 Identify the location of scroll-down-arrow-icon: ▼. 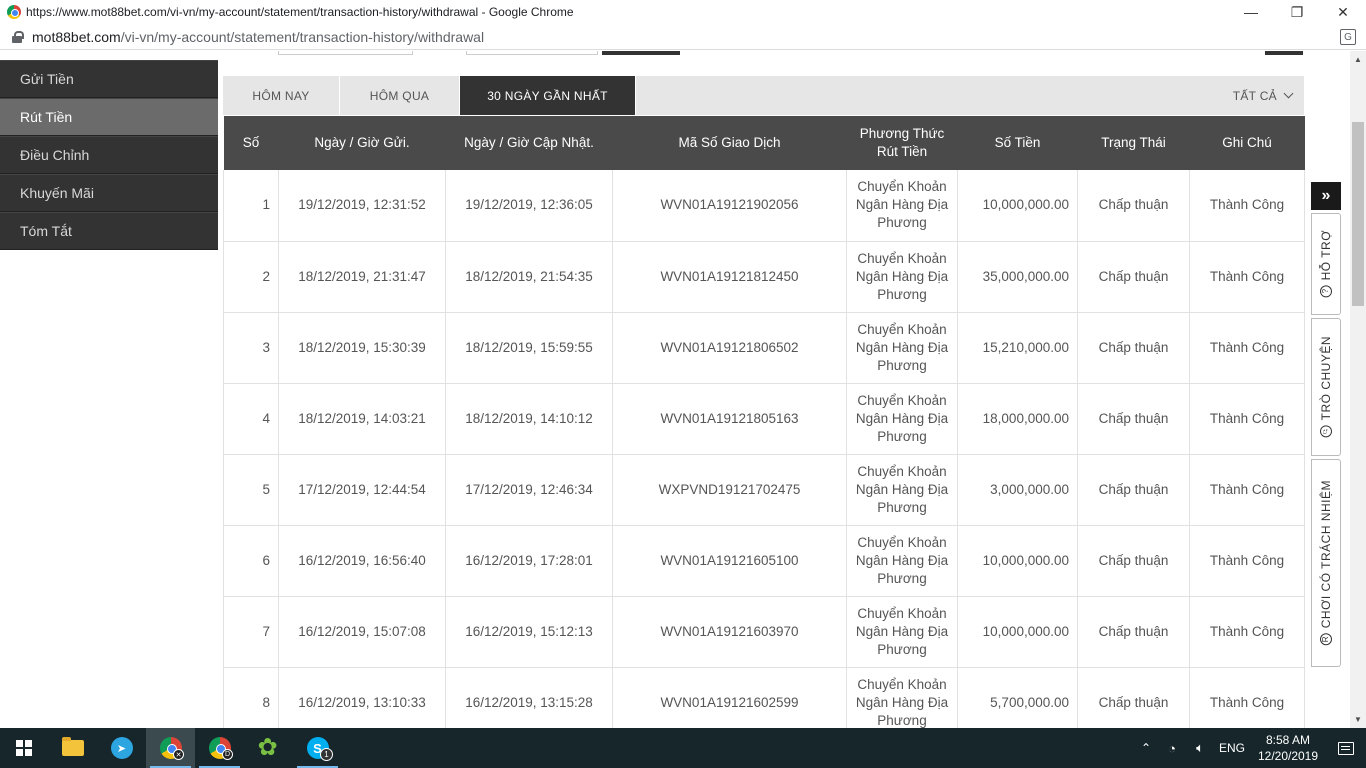
(1358, 719).